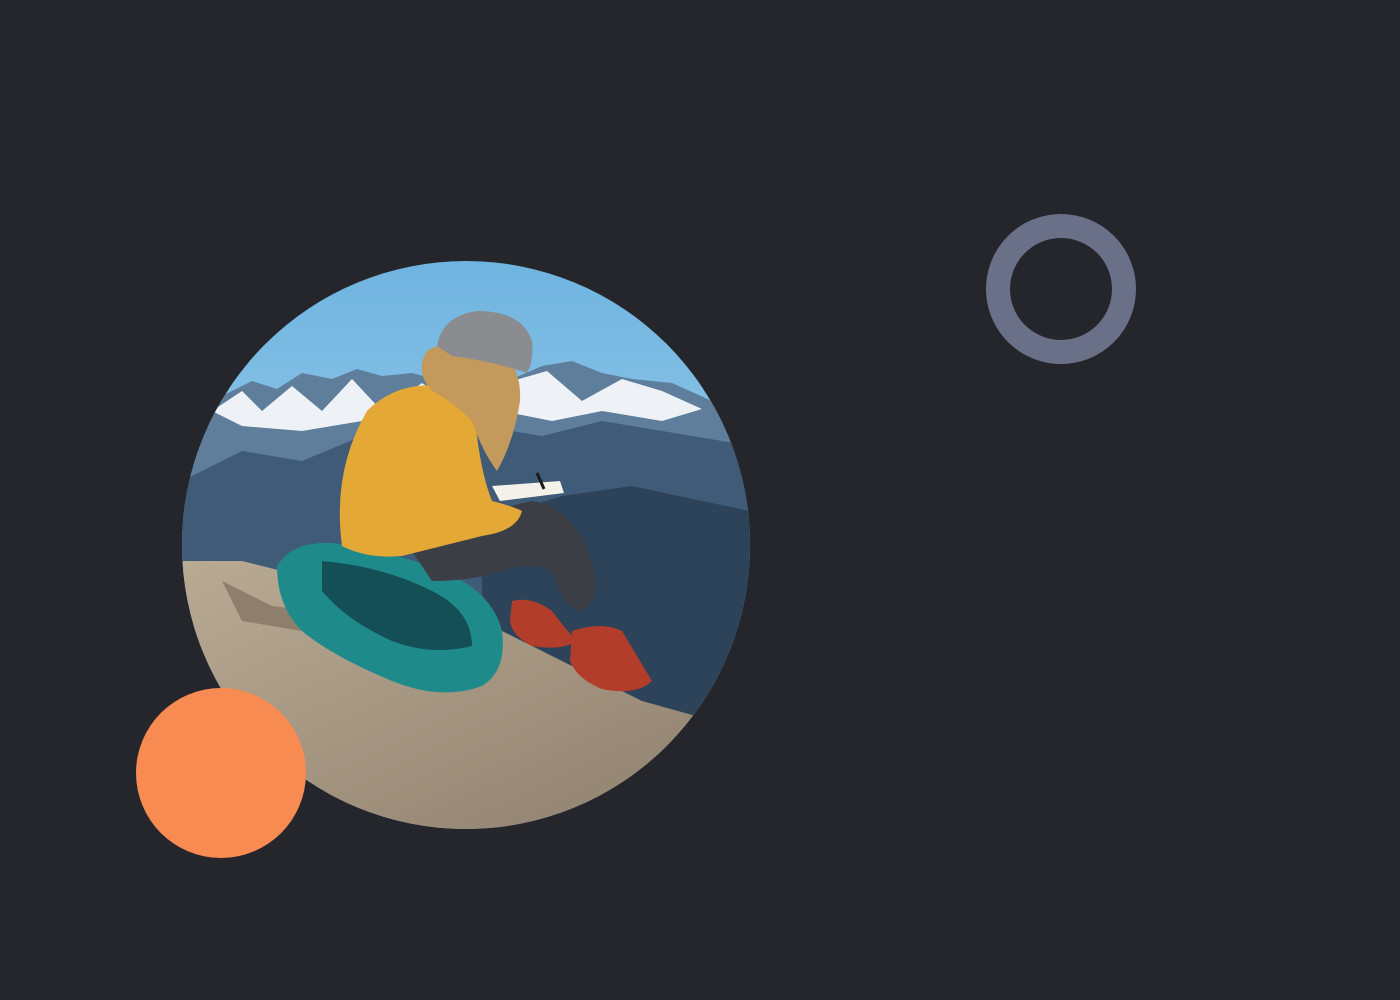 This screenshot has height=1000, width=1400. Describe the element at coordinates (221, 773) in the screenshot. I see `orange-dot-icon` at that location.